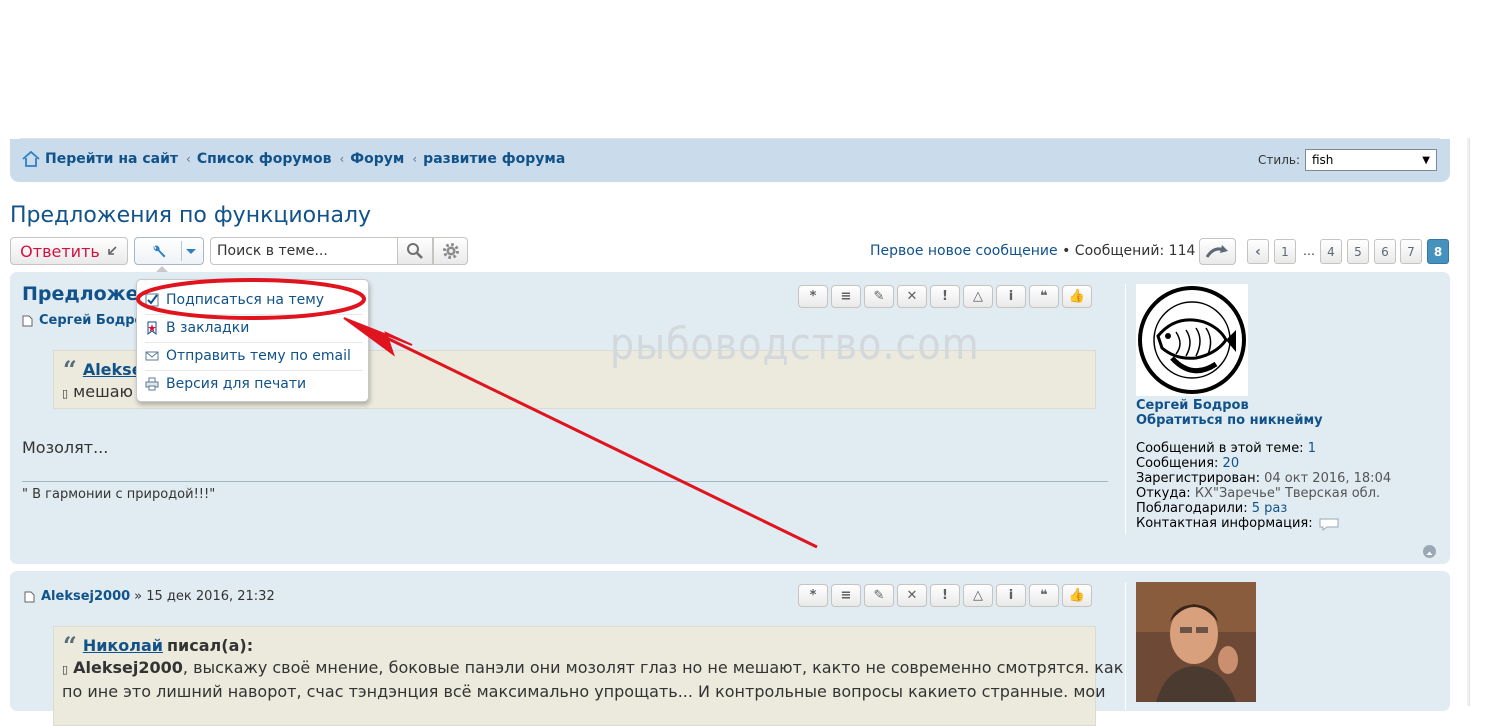  I want to click on pagination-info: Первое новое сообщение • Сообщений: 114, so click(1032, 251).